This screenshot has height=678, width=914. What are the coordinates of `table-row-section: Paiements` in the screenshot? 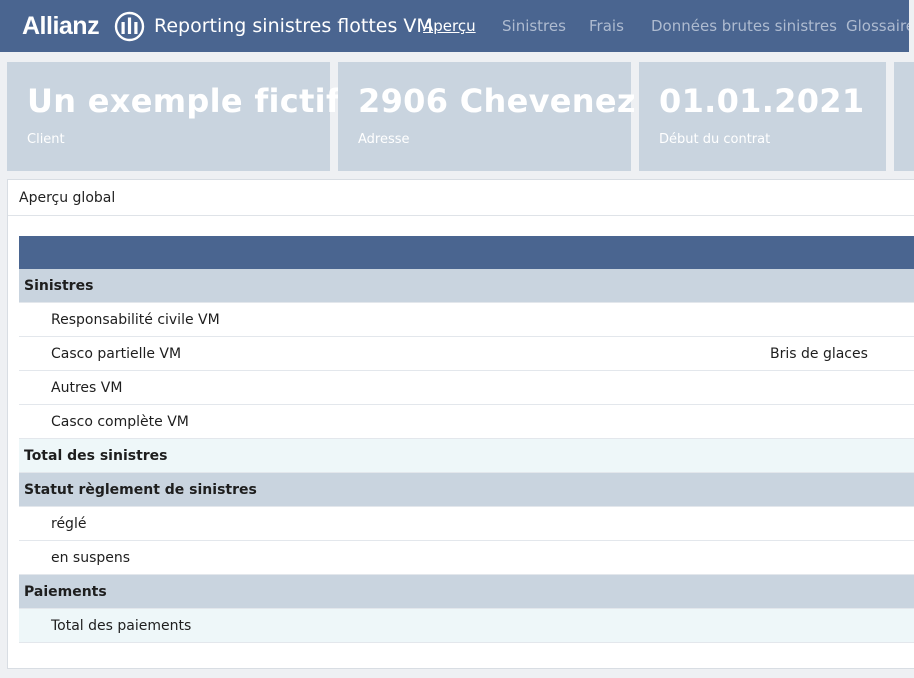 It's located at (466, 592).